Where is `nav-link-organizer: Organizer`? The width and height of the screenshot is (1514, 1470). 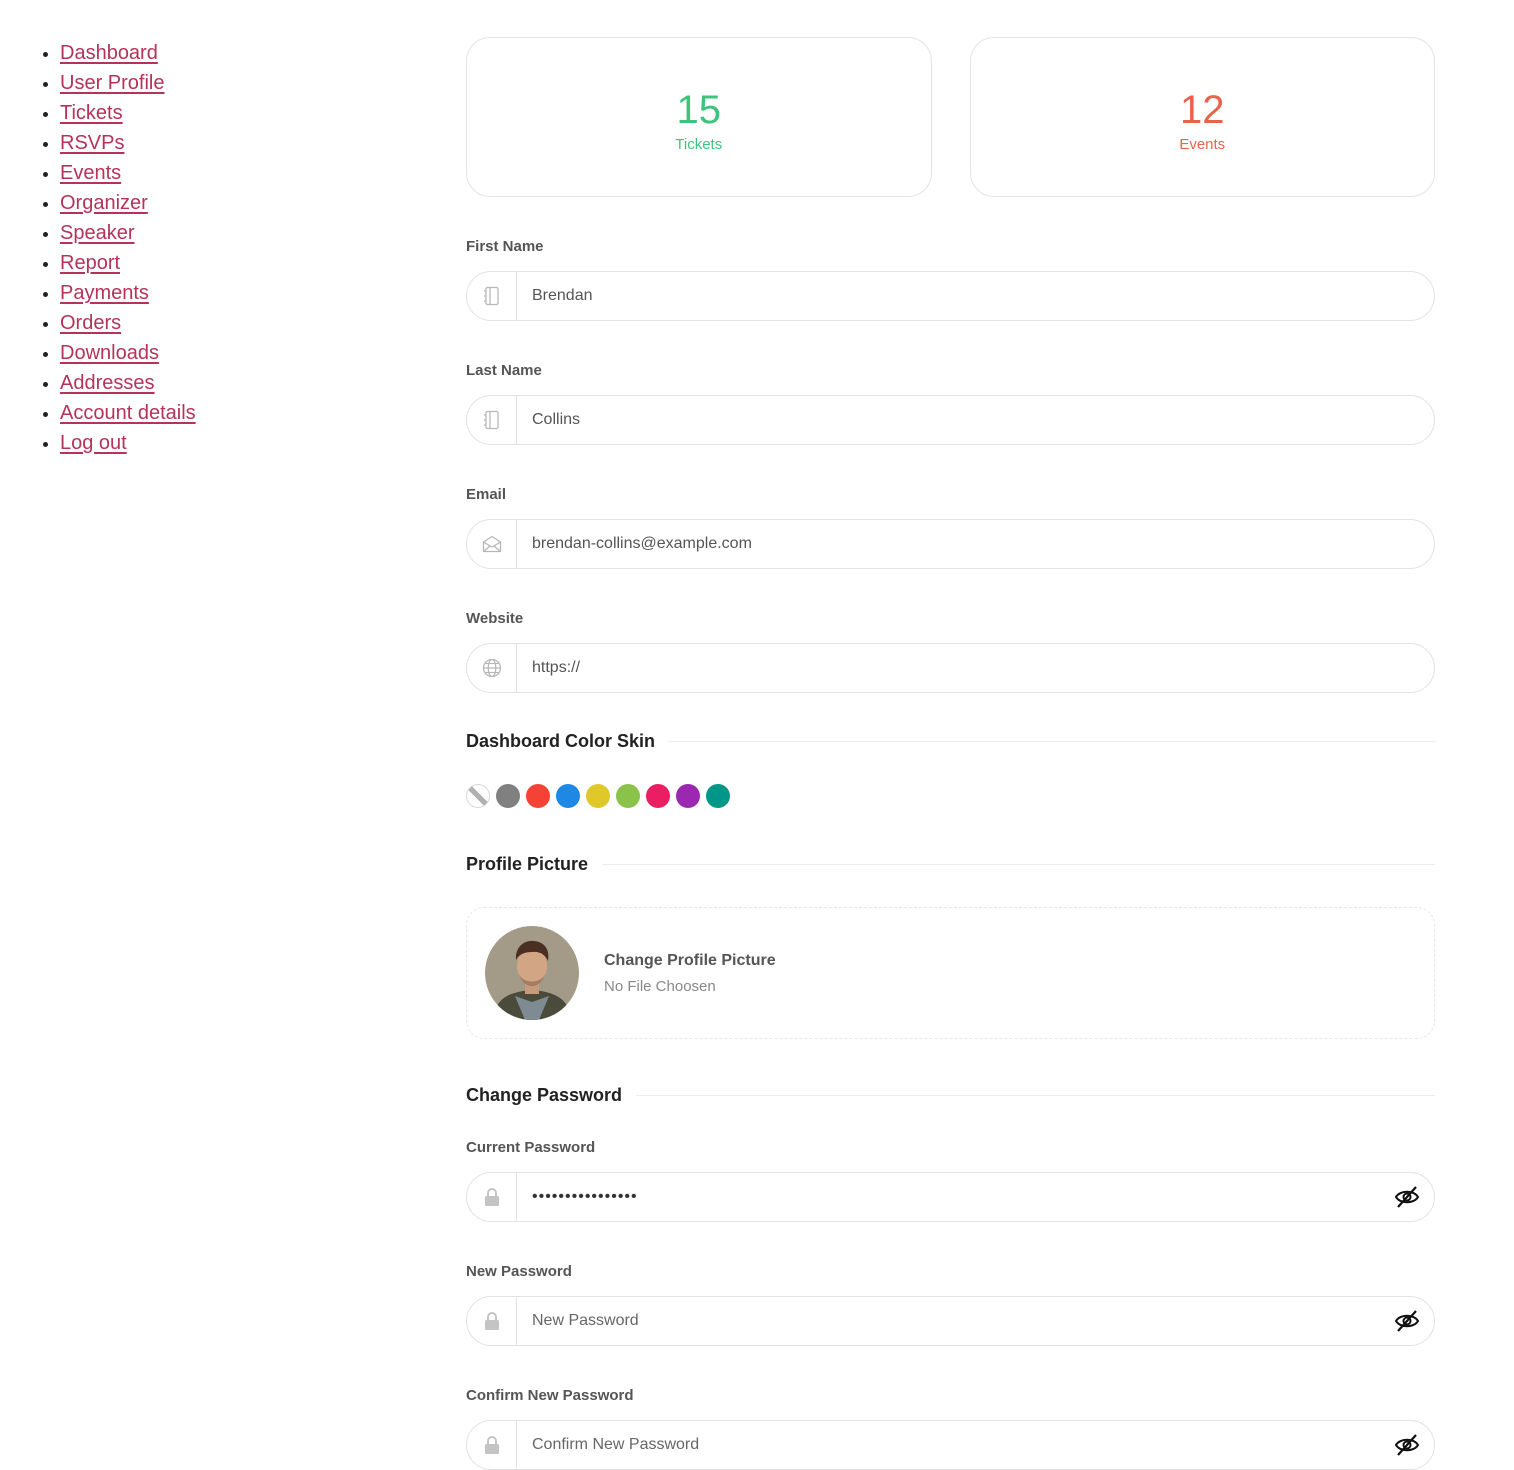 nav-link-organizer: Organizer is located at coordinates (104, 203).